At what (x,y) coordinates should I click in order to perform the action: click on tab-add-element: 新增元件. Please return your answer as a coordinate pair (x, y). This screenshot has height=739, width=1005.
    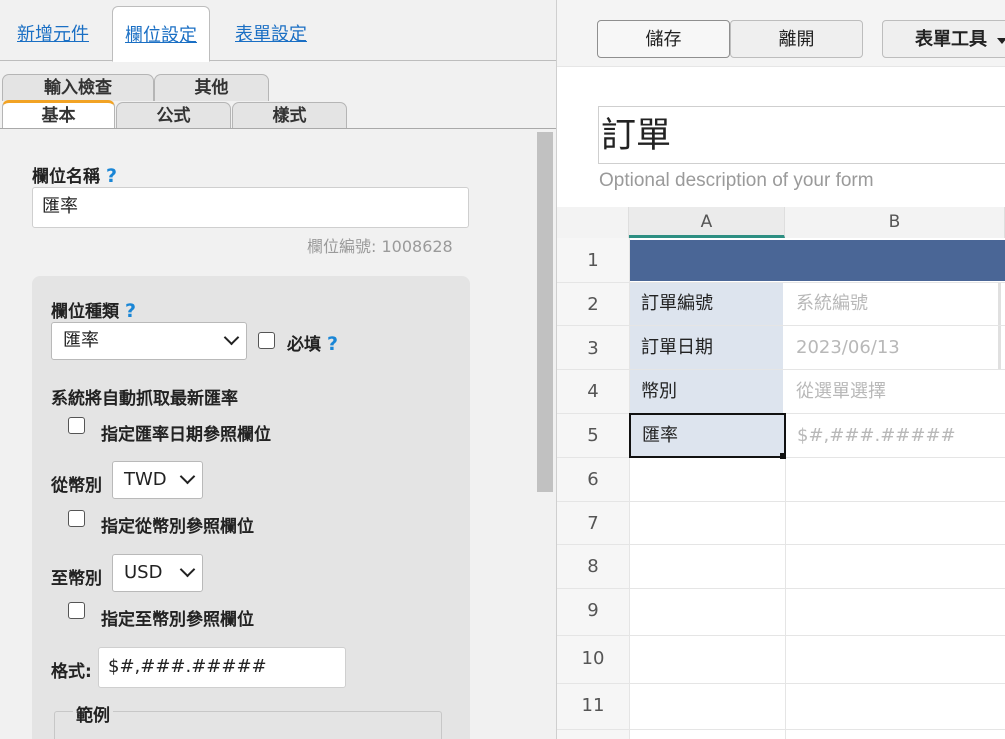
    Looking at the image, I should click on (53, 33).